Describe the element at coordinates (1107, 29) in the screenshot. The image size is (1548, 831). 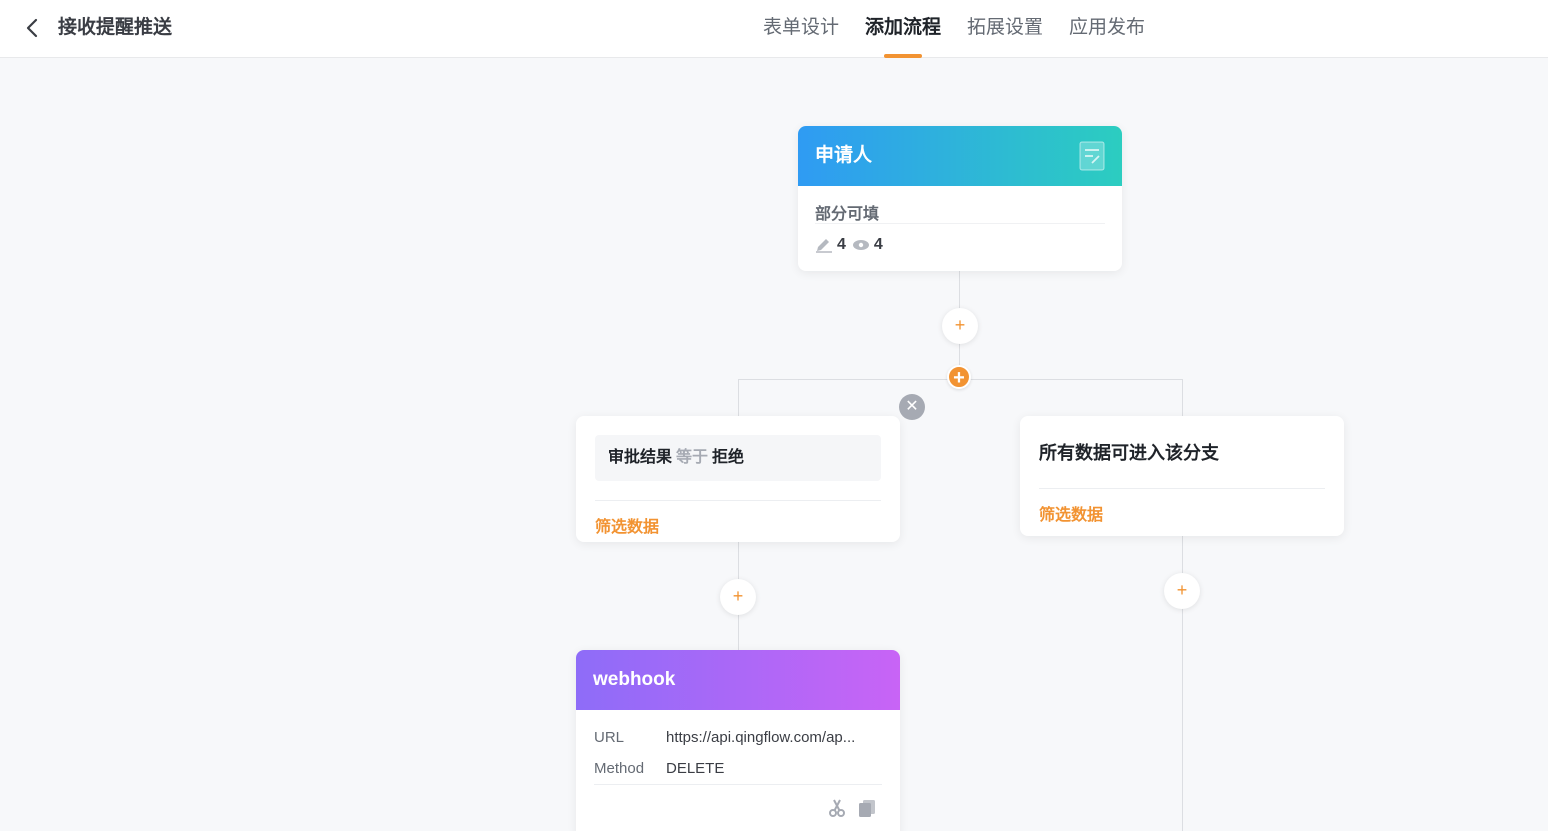
I see `tab-app-publish: 应用发布` at that location.